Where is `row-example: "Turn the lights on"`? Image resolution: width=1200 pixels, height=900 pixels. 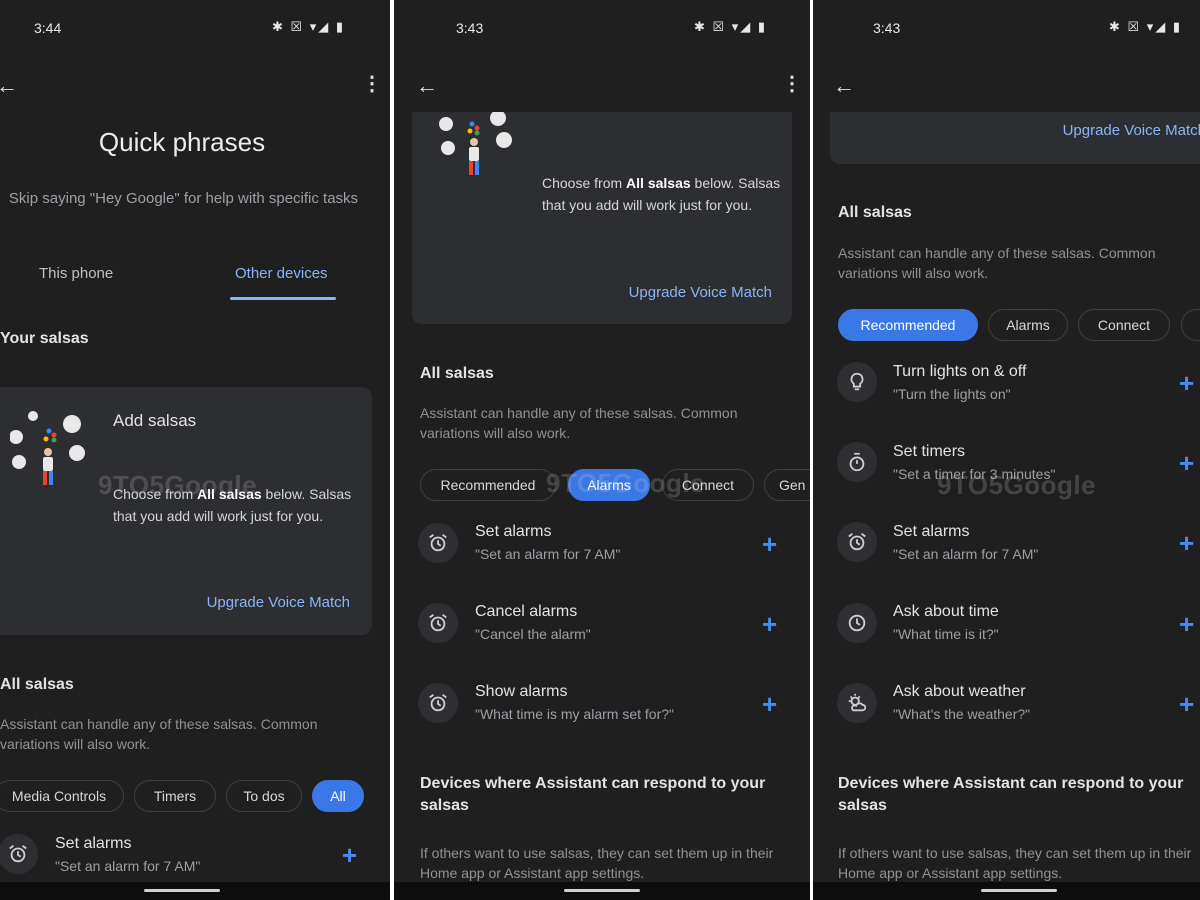 row-example: "Turn the lights on" is located at coordinates (952, 394).